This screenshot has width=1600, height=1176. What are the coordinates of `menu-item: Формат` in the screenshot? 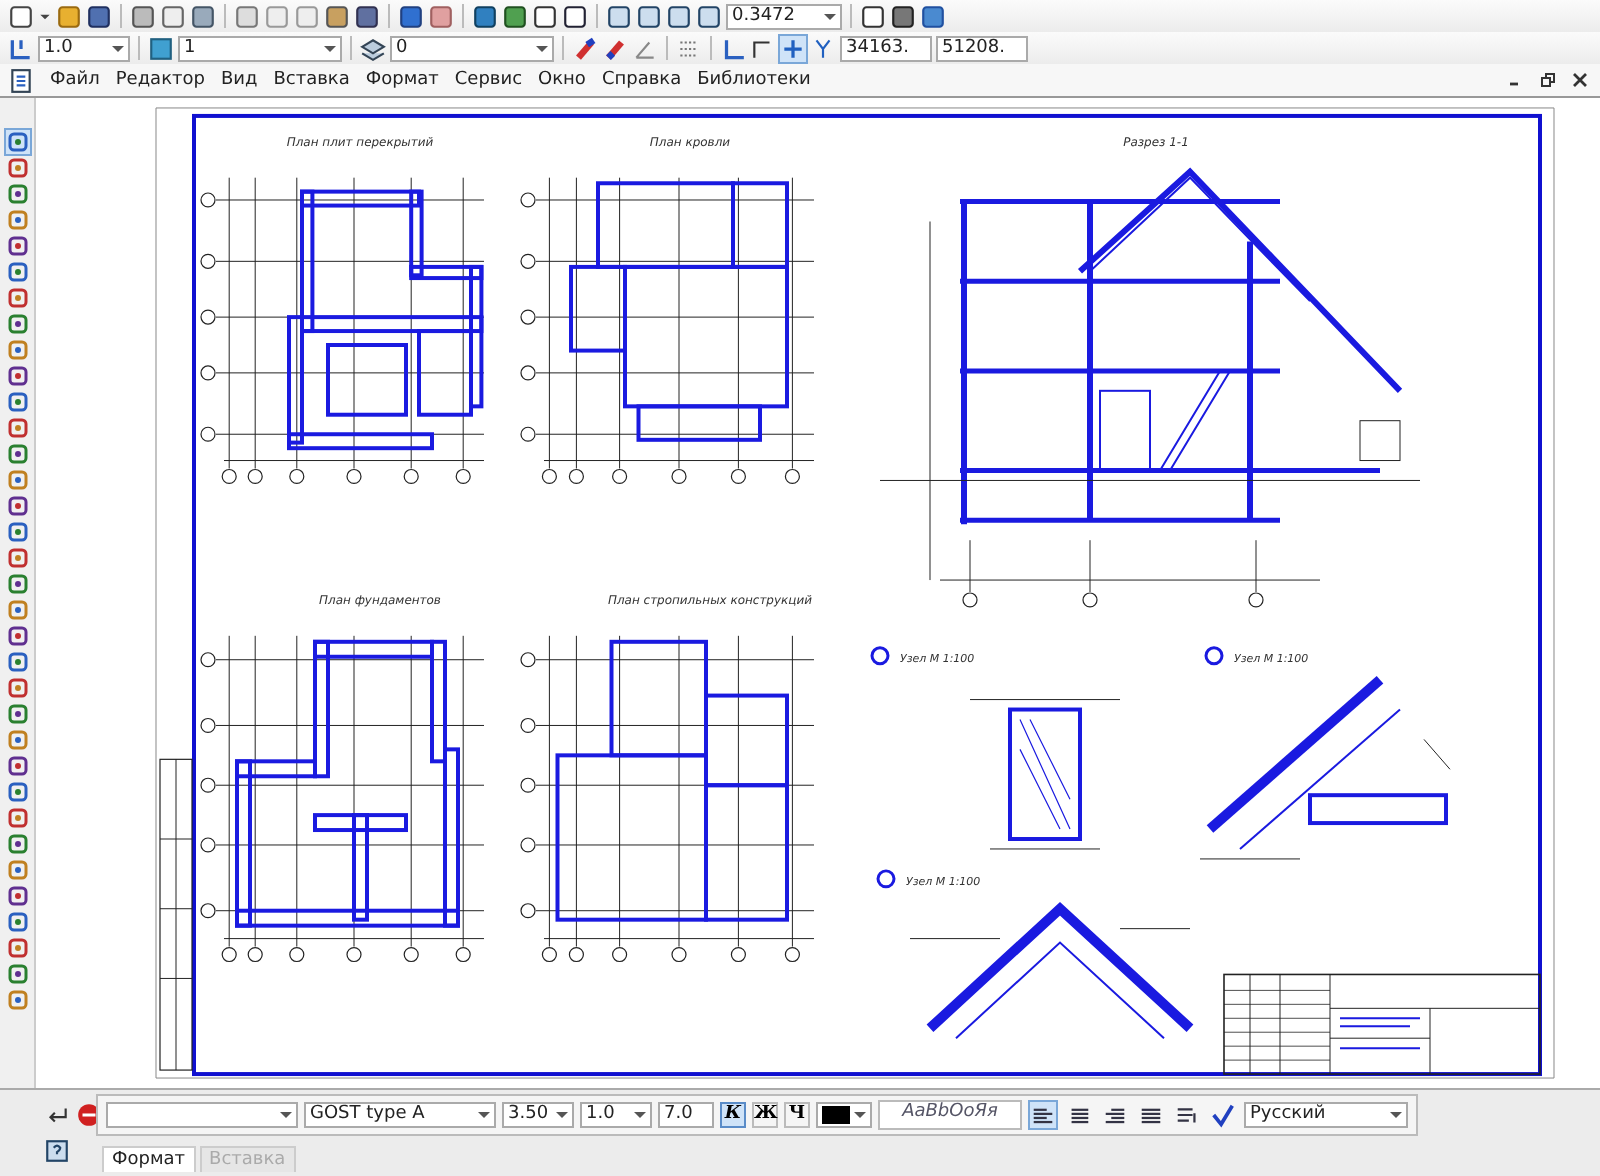 It's located at (402, 80).